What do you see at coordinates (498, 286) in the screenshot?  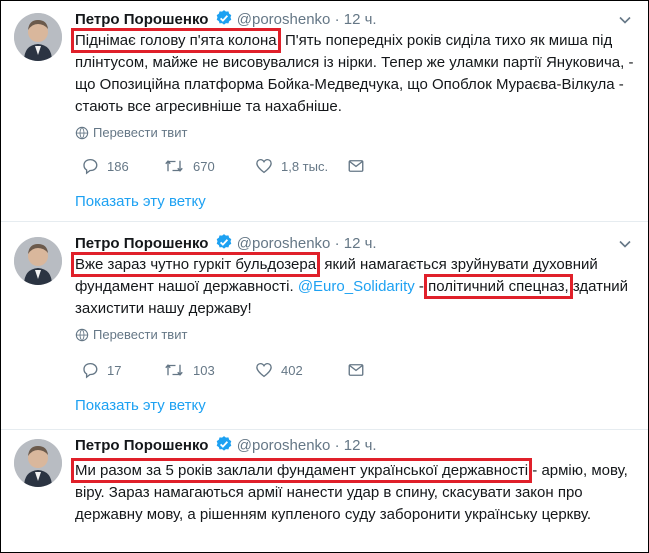 I see `highlighted-phrase: політичний спецназ,` at bounding box center [498, 286].